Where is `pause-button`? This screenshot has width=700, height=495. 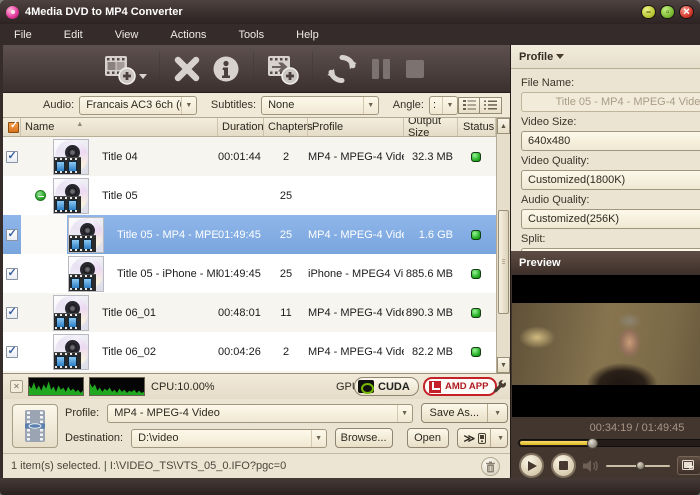 pause-button is located at coordinates (381, 69).